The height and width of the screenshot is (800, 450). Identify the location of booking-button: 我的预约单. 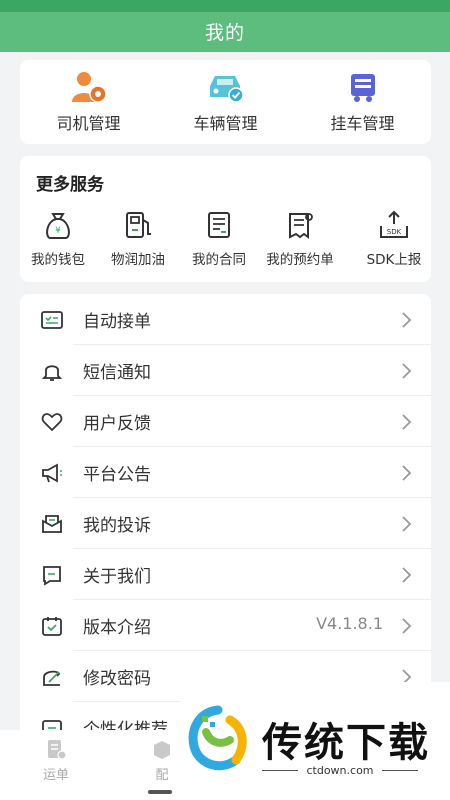
(300, 243).